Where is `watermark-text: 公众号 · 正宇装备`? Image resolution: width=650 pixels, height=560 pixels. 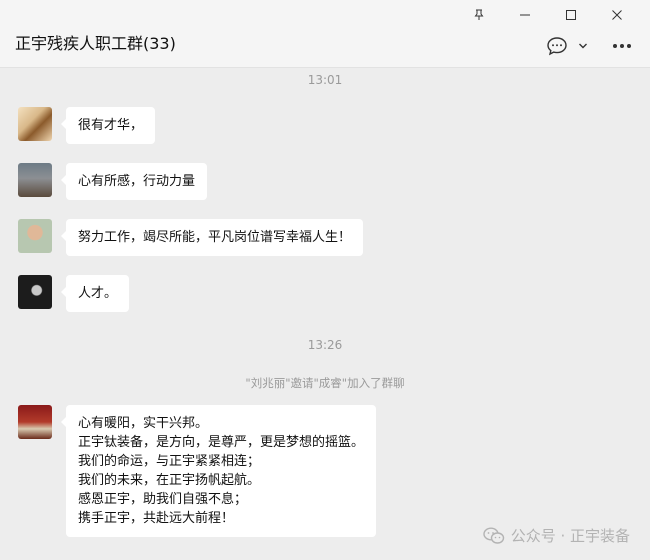
watermark-text: 公众号 · 正宇装备 is located at coordinates (570, 536).